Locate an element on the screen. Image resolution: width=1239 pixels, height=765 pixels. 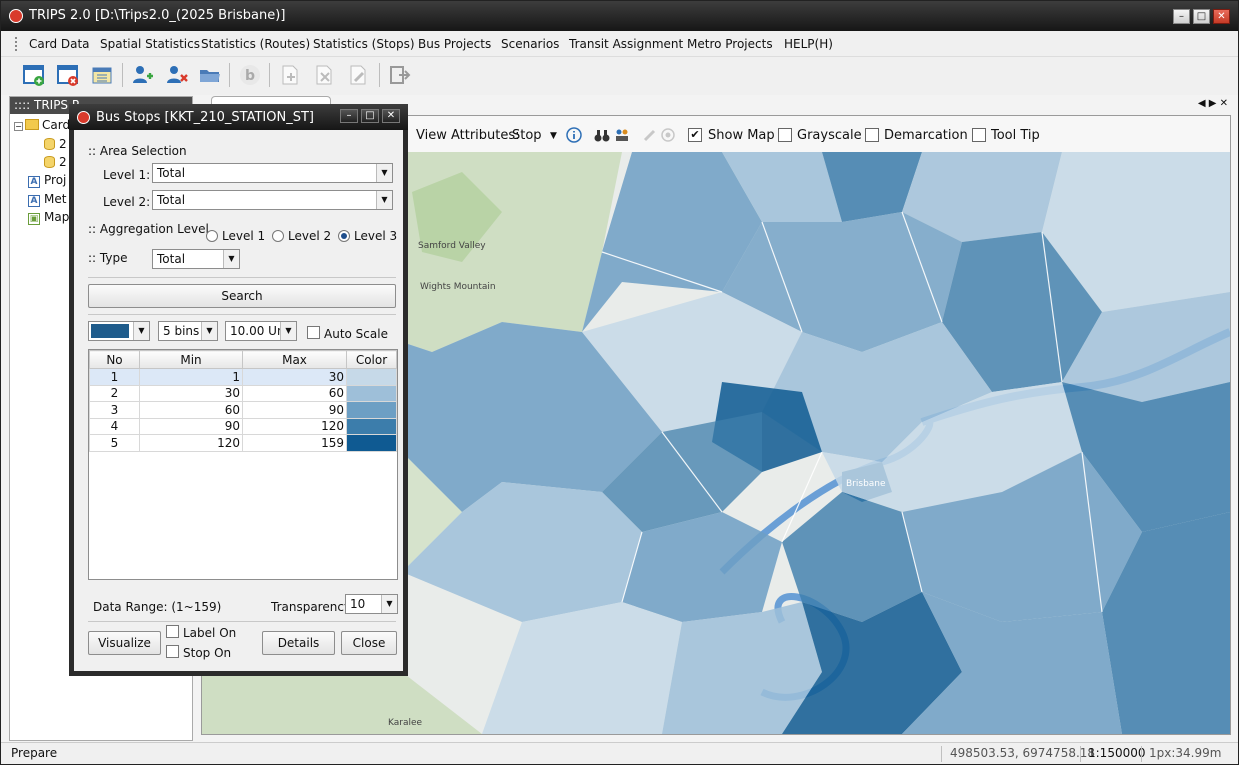
menu-grip is located at coordinates (16, 44).